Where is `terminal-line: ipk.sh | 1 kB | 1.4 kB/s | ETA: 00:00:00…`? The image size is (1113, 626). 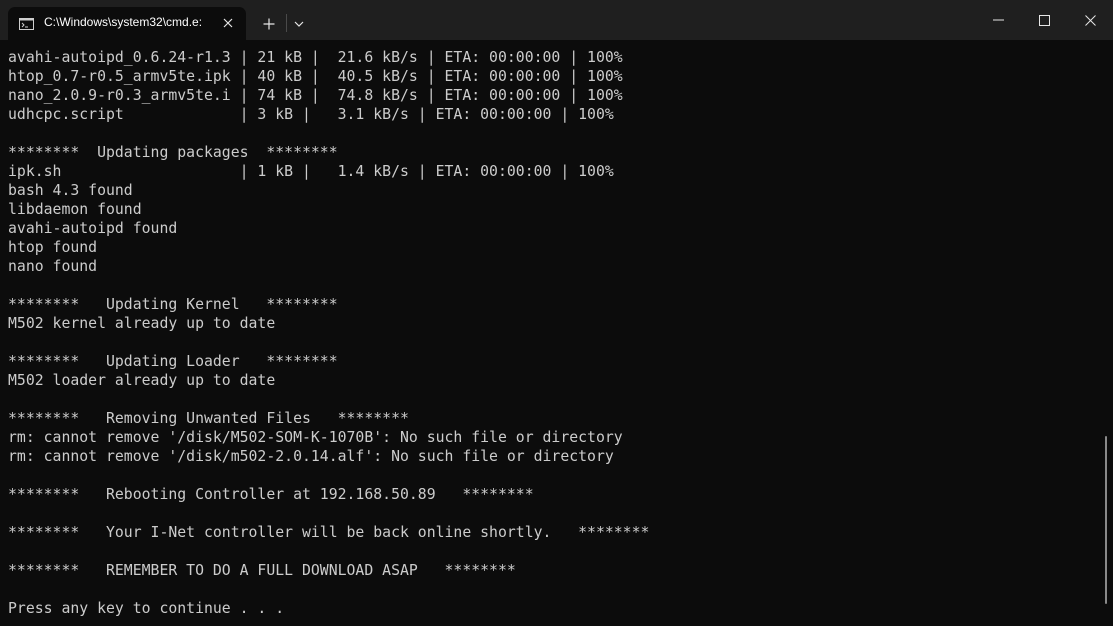
terminal-line: ipk.sh | 1 kB | 1.4 kB/s | ETA: 00:00:00… is located at coordinates (311, 171).